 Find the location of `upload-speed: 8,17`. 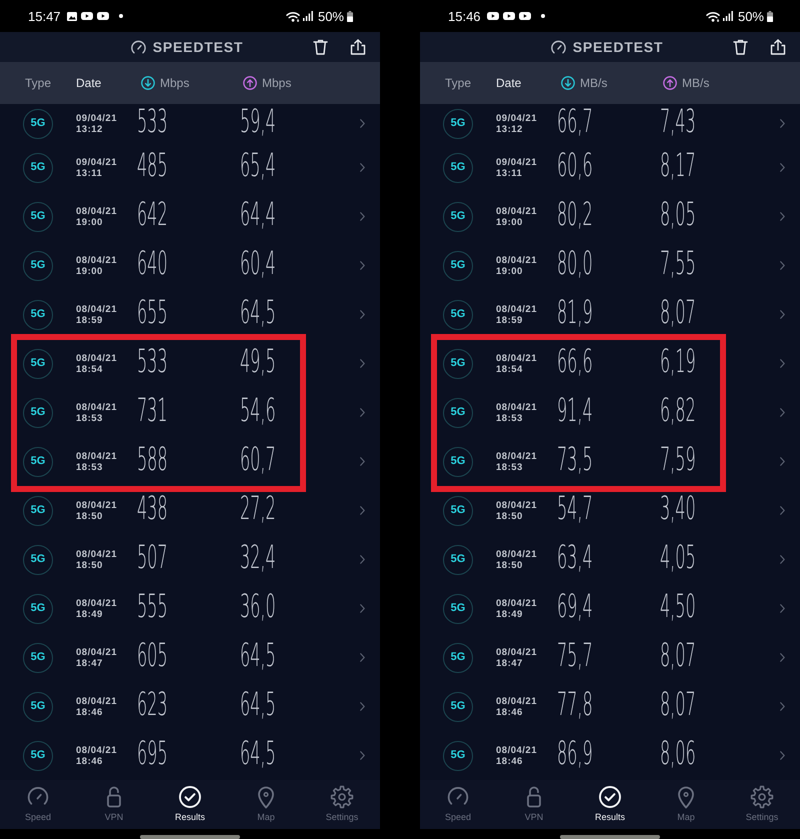

upload-speed: 8,17 is located at coordinates (678, 165).